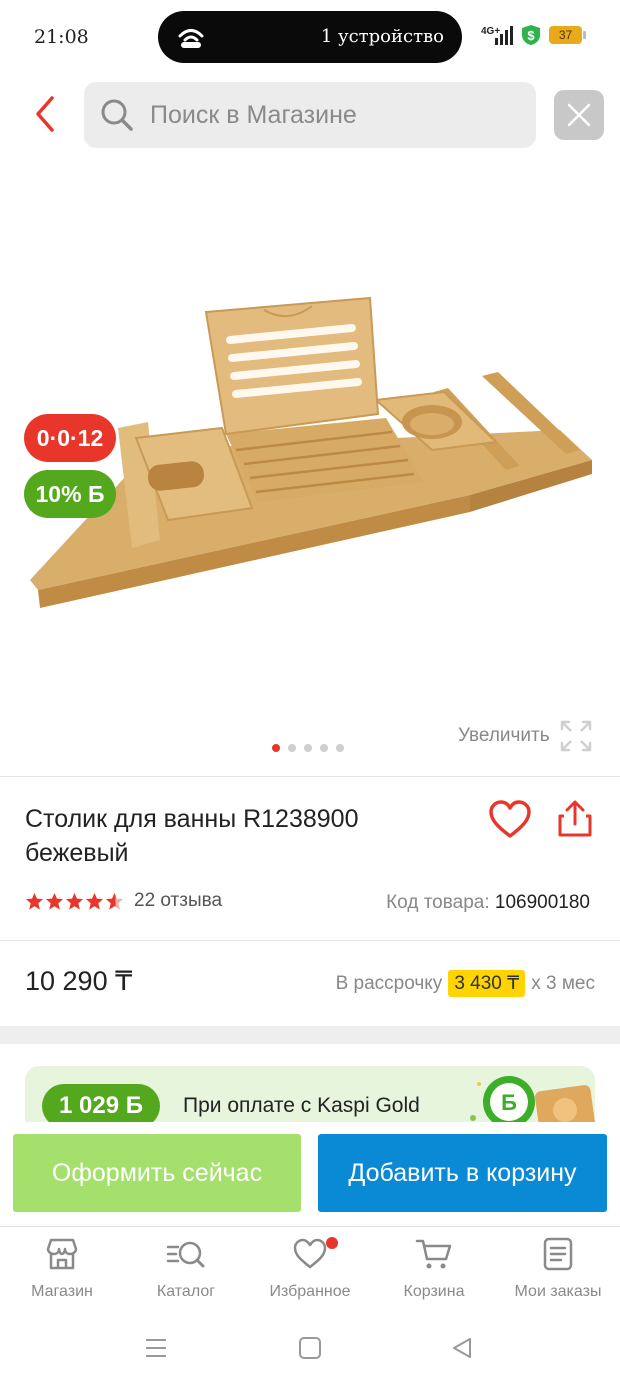 This screenshot has width=620, height=1386. Describe the element at coordinates (186, 1291) in the screenshot. I see `nav-label-catalog: Каталог` at that location.